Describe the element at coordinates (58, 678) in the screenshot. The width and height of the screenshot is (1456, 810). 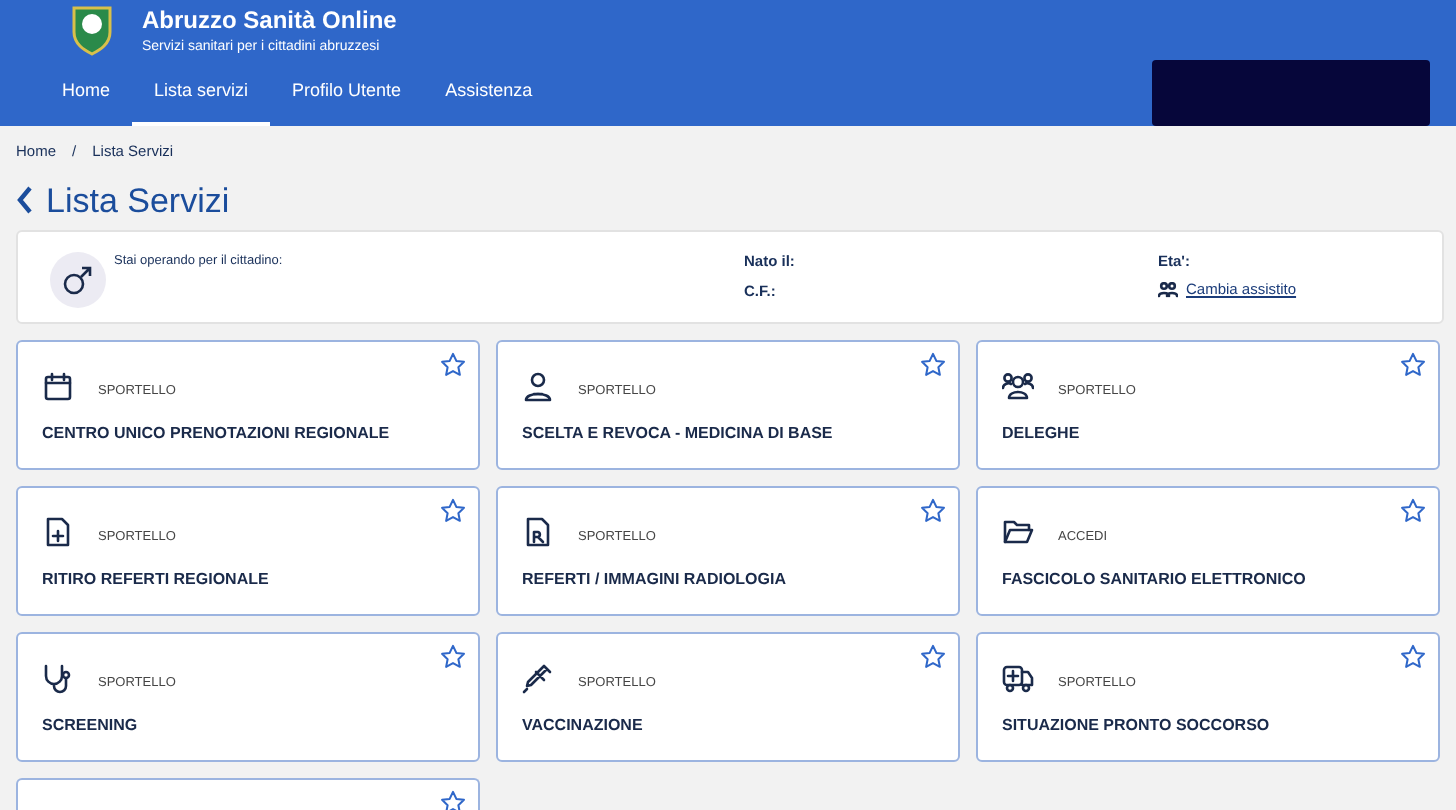
I see `stethoscope-icon` at that location.